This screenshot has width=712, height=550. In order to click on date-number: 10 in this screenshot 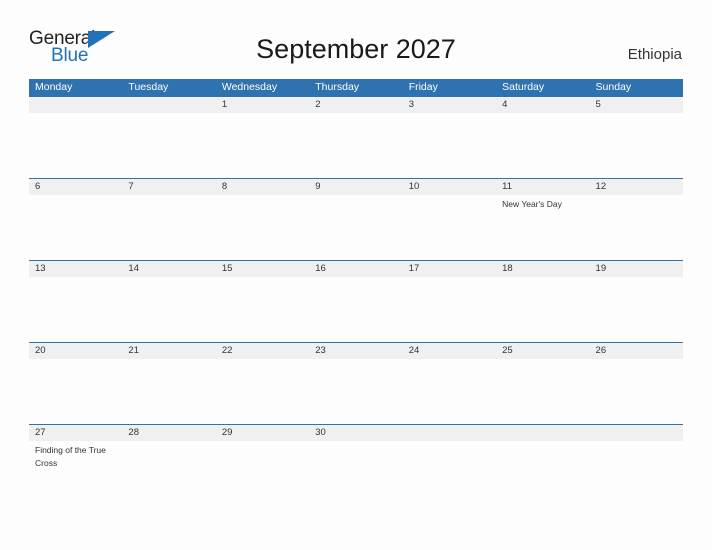, I will do `click(449, 187)`.